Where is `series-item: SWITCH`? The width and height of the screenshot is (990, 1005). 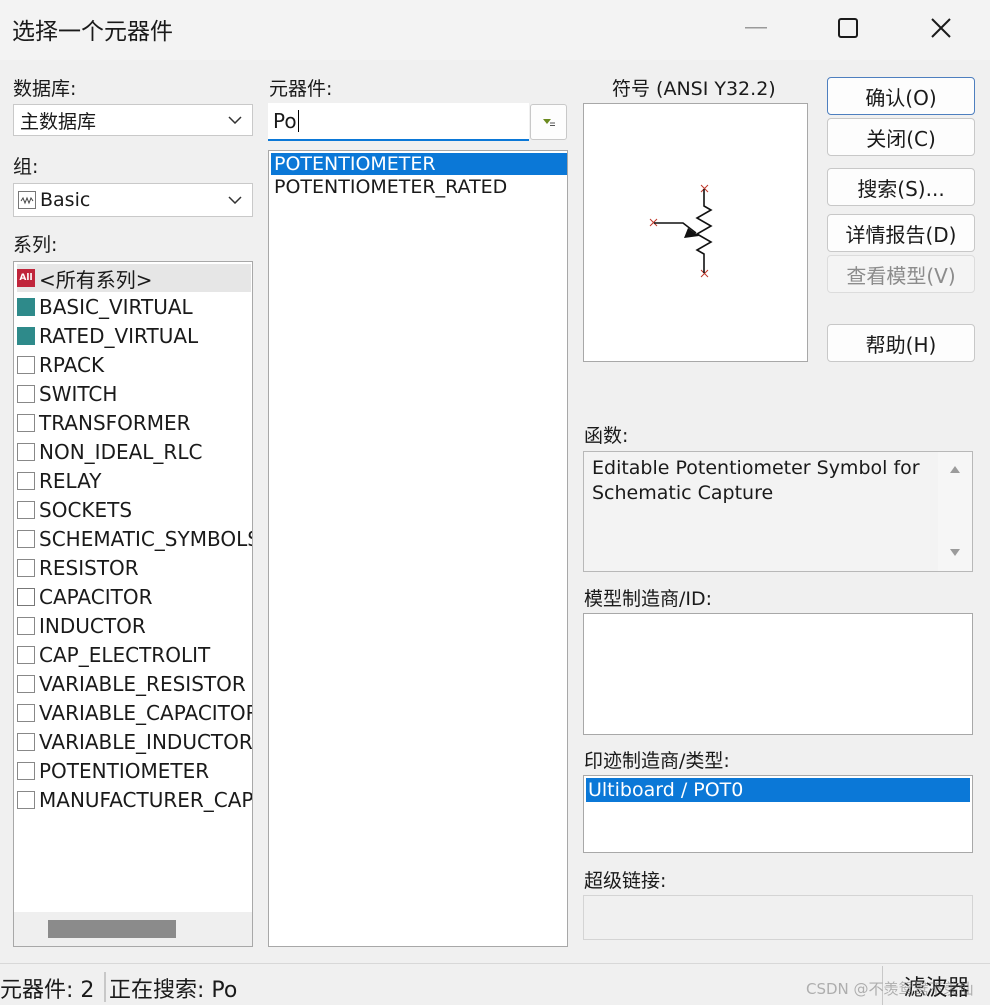
series-item: SWITCH is located at coordinates (67, 394).